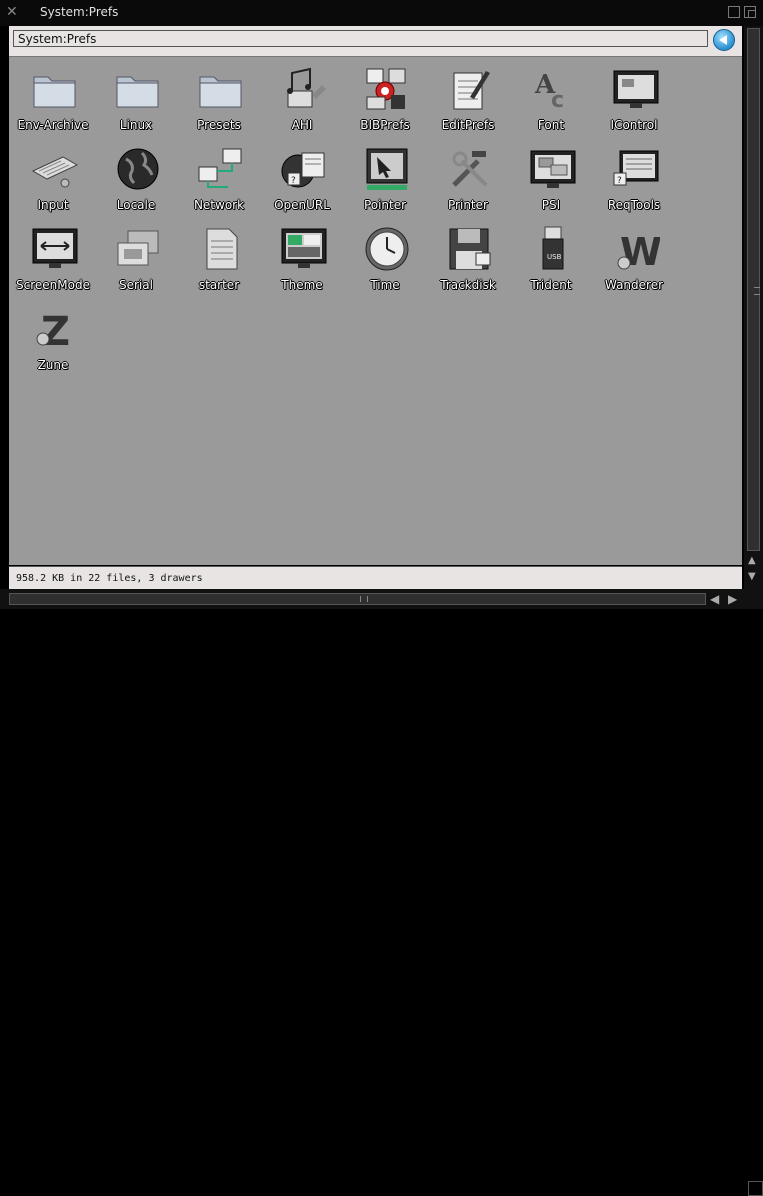 This screenshot has width=763, height=1196. Describe the element at coordinates (55, 172) in the screenshot. I see `keyboard-icon` at that location.